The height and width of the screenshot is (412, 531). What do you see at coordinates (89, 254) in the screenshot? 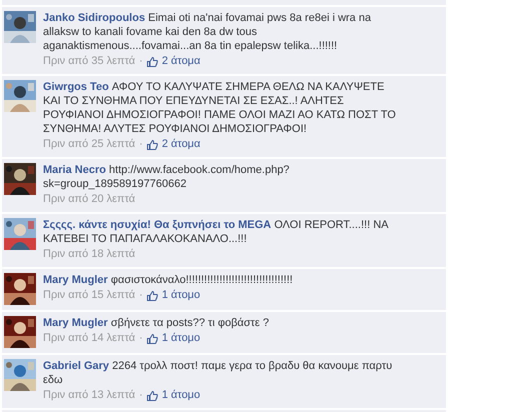
I see `timestamp: Πριν από 18 λεπτά` at bounding box center [89, 254].